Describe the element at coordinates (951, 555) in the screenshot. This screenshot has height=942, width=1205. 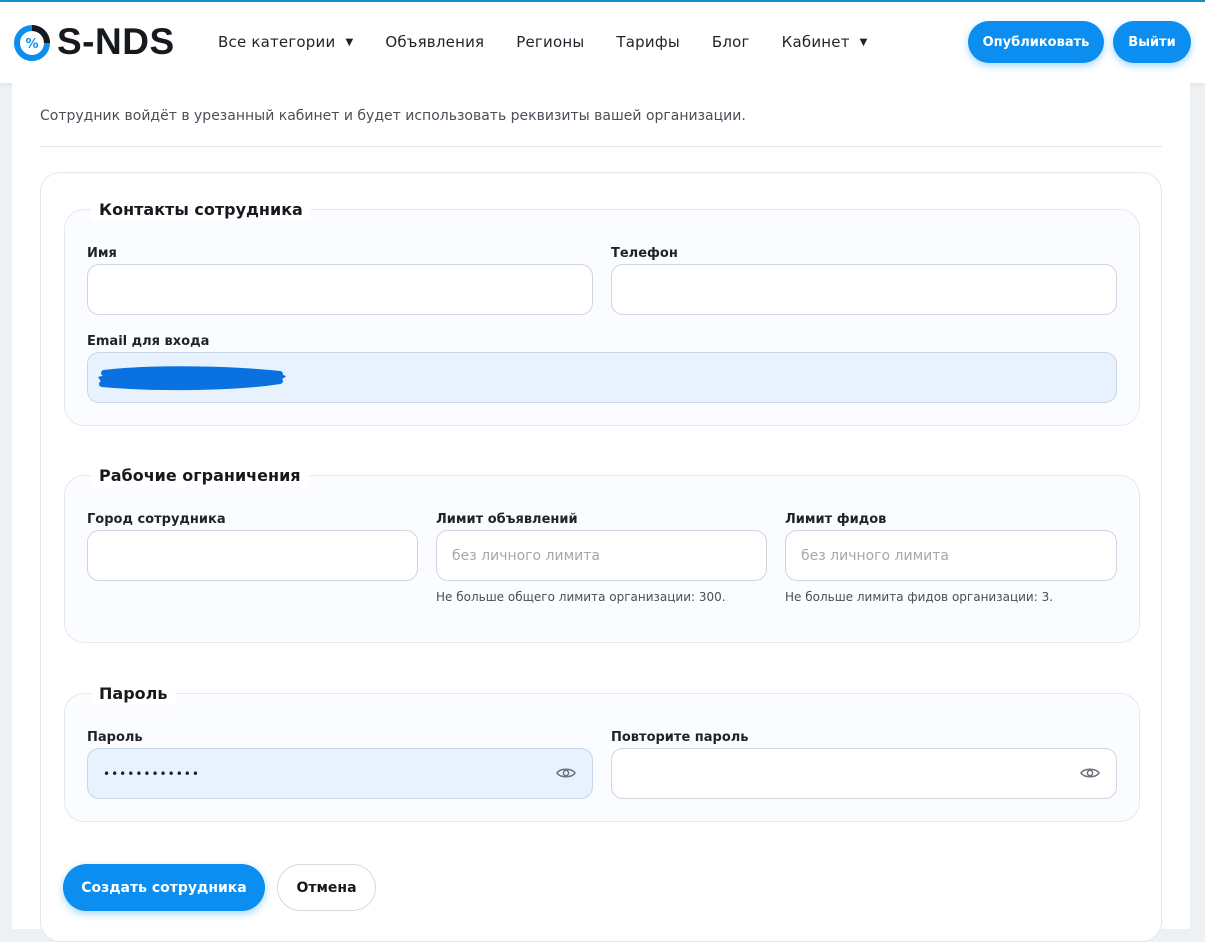
I see `feeds-limit-input` at that location.